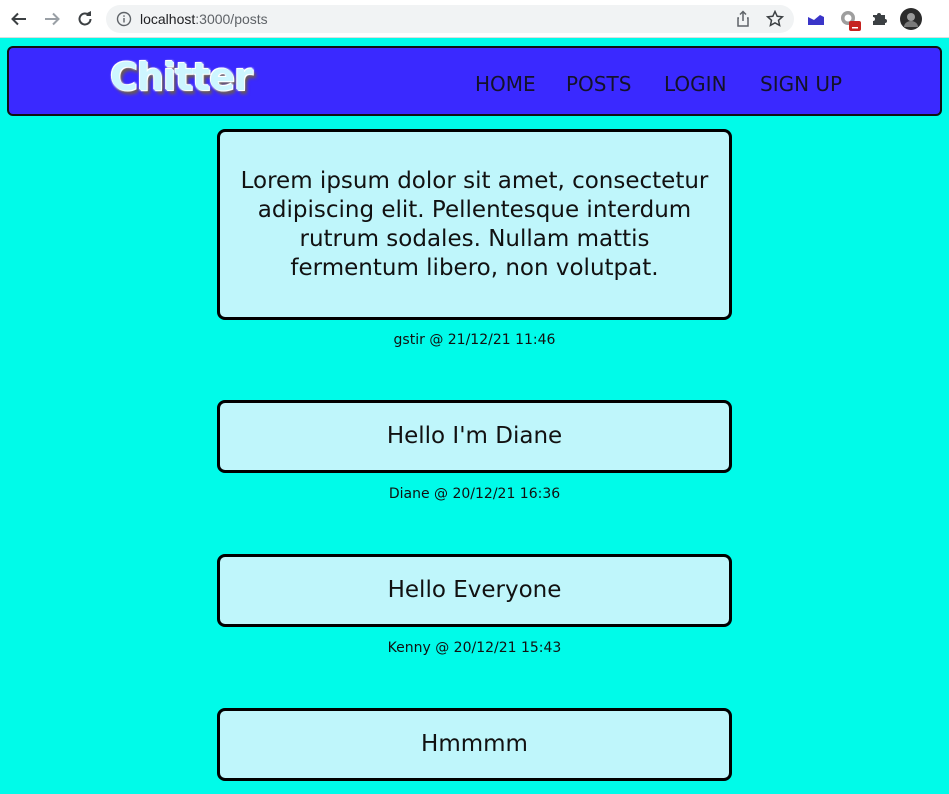 This screenshot has height=794, width=949. Describe the element at coordinates (816, 19) in the screenshot. I see `extension-icon` at that location.